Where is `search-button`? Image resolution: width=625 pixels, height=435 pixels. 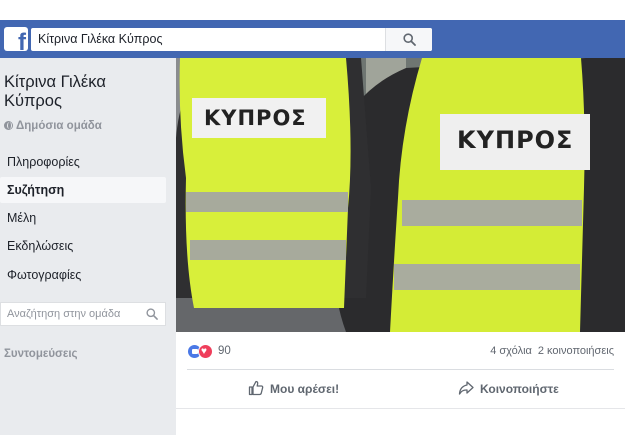
search-button is located at coordinates (408, 39).